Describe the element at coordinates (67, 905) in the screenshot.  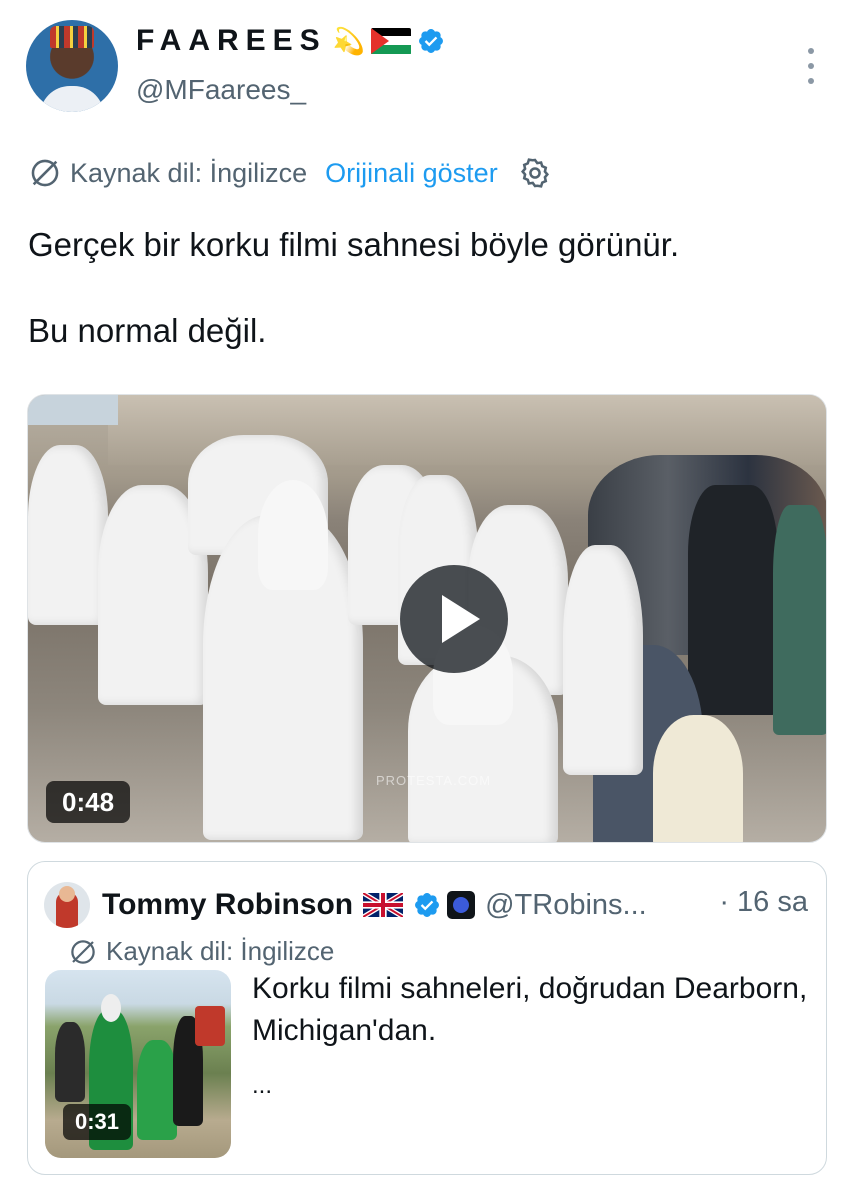
I see `quoted-author-avatar` at that location.